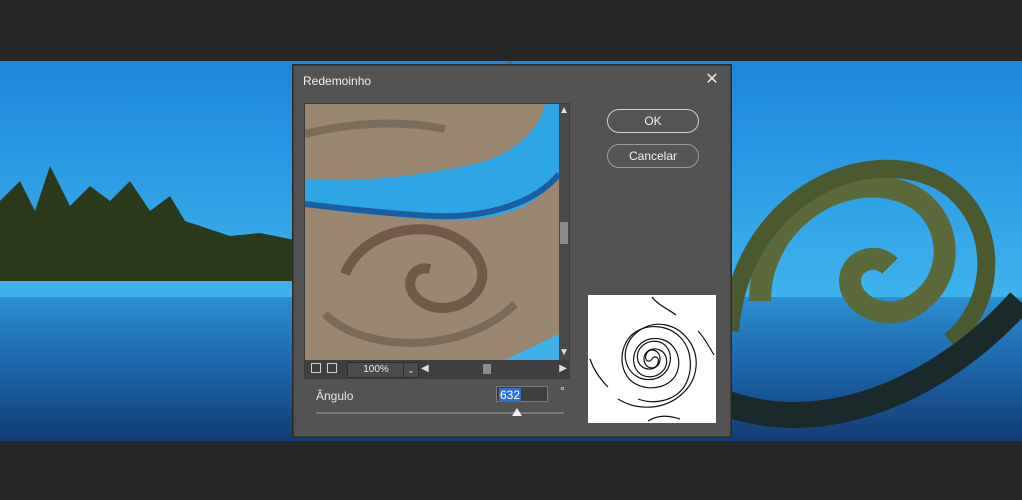  Describe the element at coordinates (316, 368) in the screenshot. I see `minus-icon` at that location.